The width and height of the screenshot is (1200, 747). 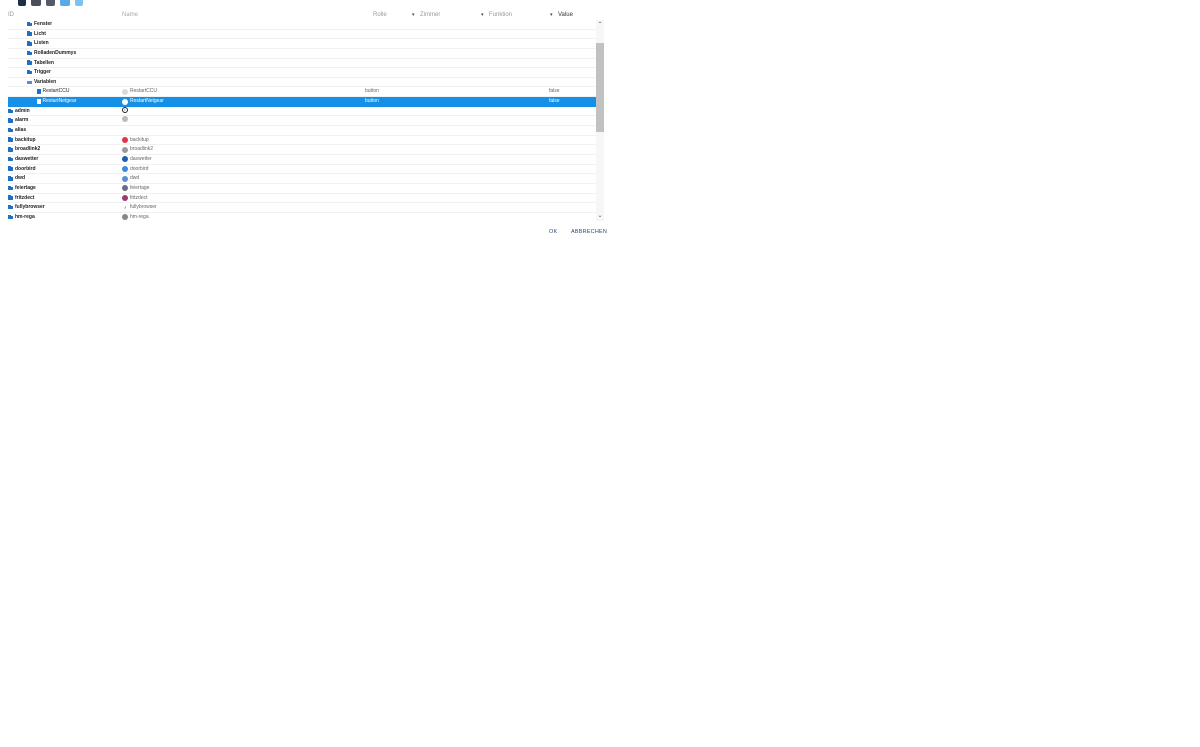 What do you see at coordinates (302, 44) in the screenshot?
I see `folder-row: Listen` at bounding box center [302, 44].